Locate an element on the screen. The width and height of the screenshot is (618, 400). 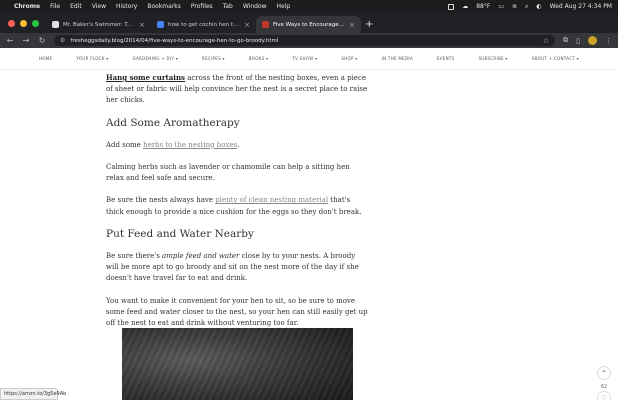
tab-title: Mr. Baker's Swimmer: Tutoring is located at coordinates (99, 24).